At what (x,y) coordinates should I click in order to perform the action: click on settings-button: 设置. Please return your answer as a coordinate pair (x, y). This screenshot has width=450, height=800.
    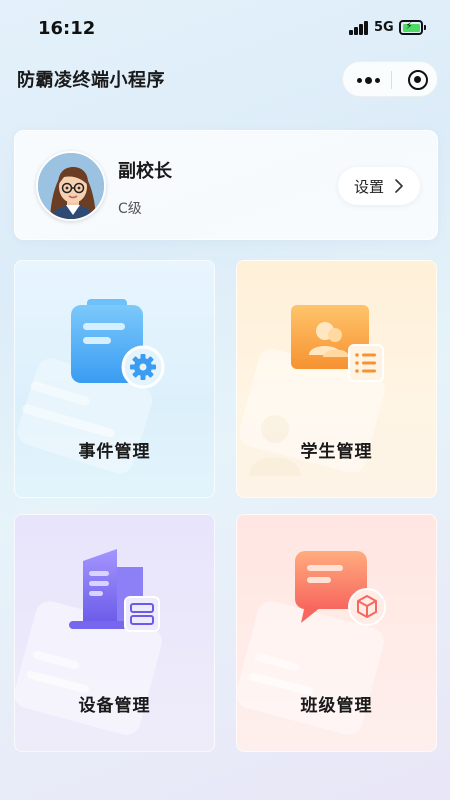
    Looking at the image, I should click on (379, 186).